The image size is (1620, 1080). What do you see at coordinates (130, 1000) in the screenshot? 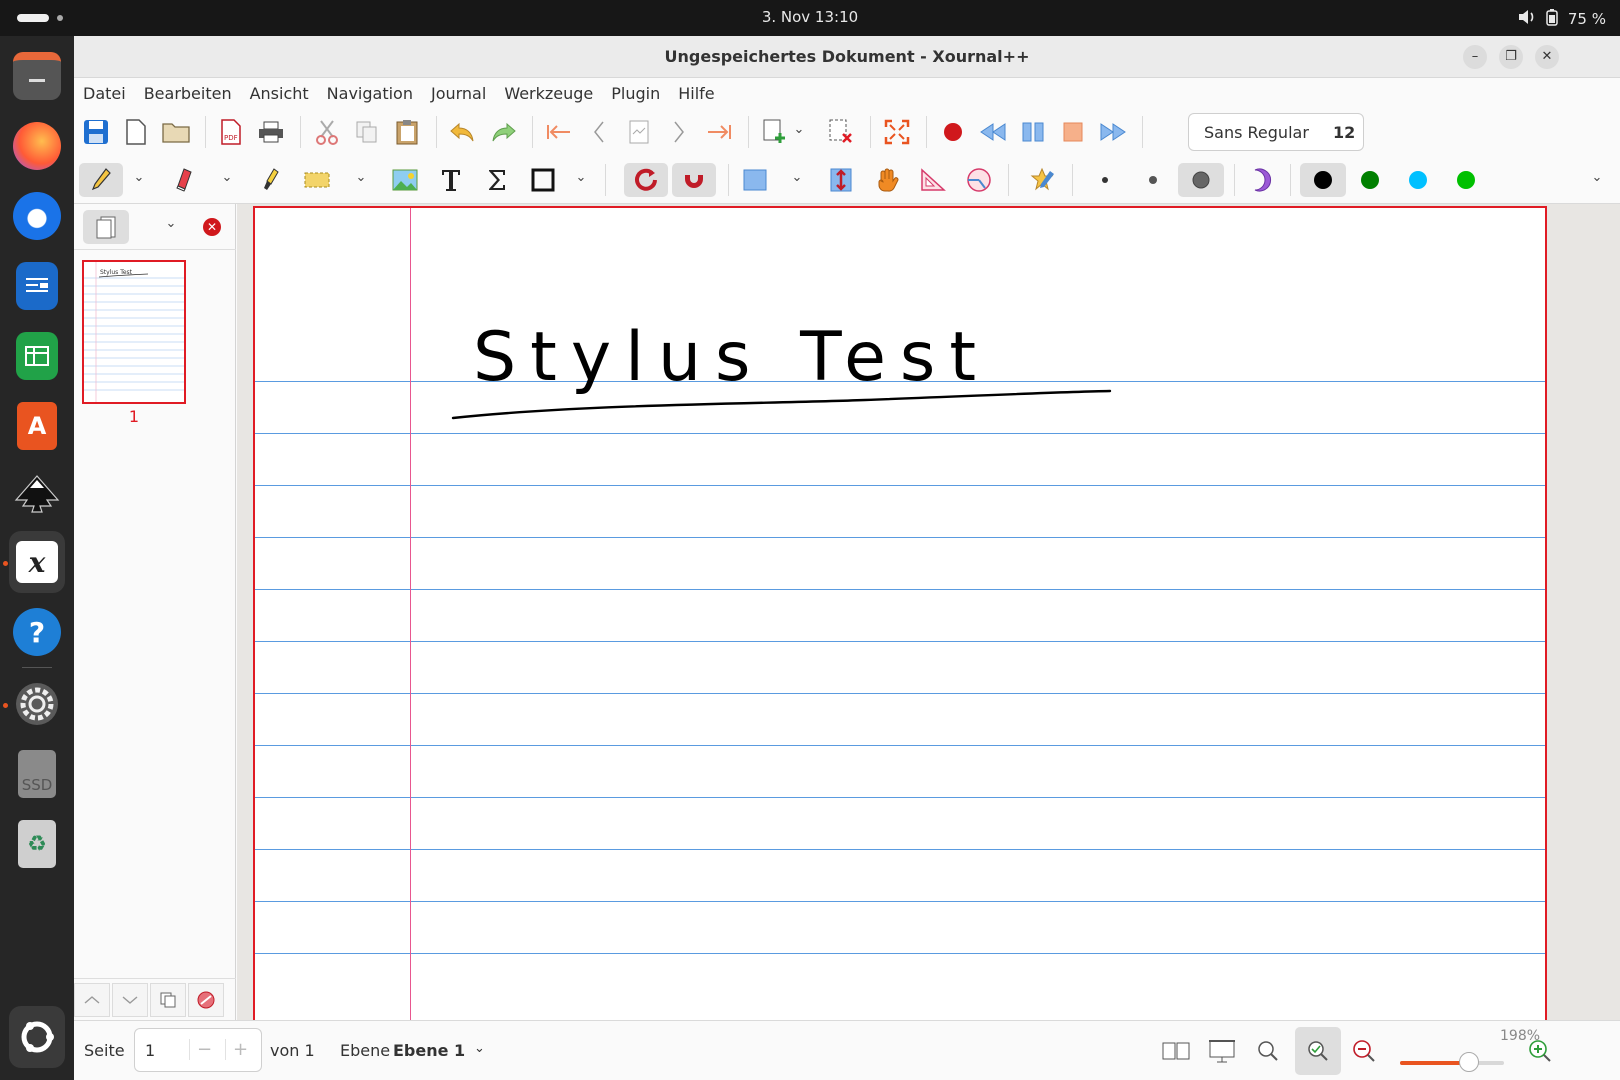
I see `move-page-down-button` at bounding box center [130, 1000].